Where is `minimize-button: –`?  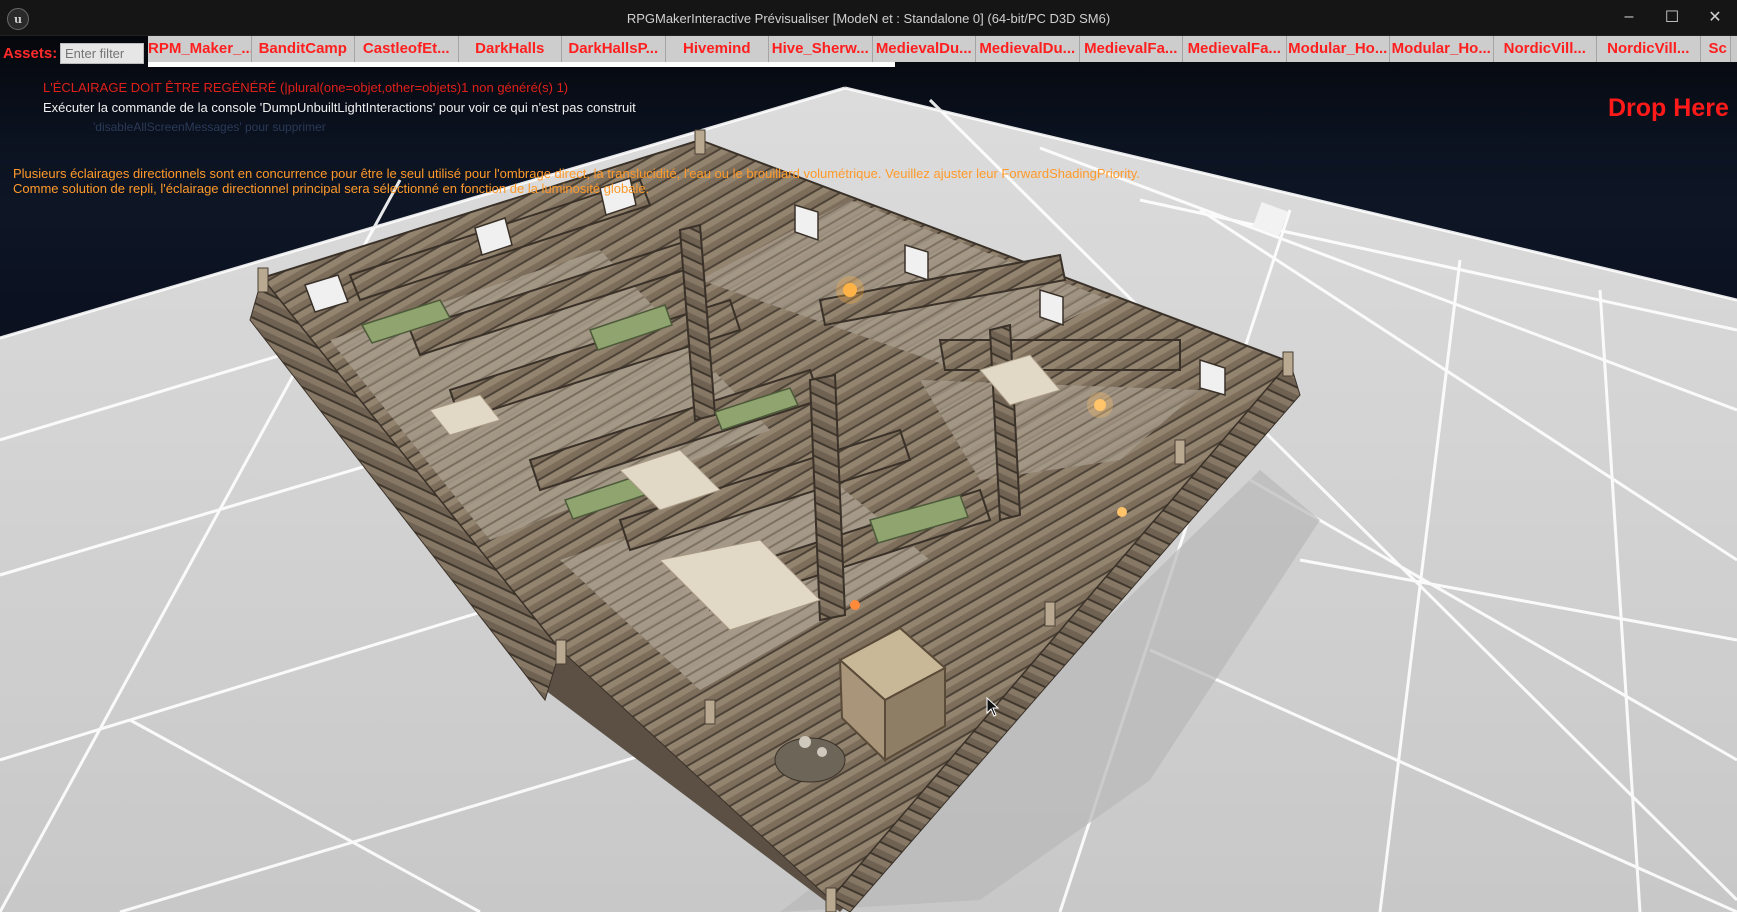 minimize-button: – is located at coordinates (1629, 17).